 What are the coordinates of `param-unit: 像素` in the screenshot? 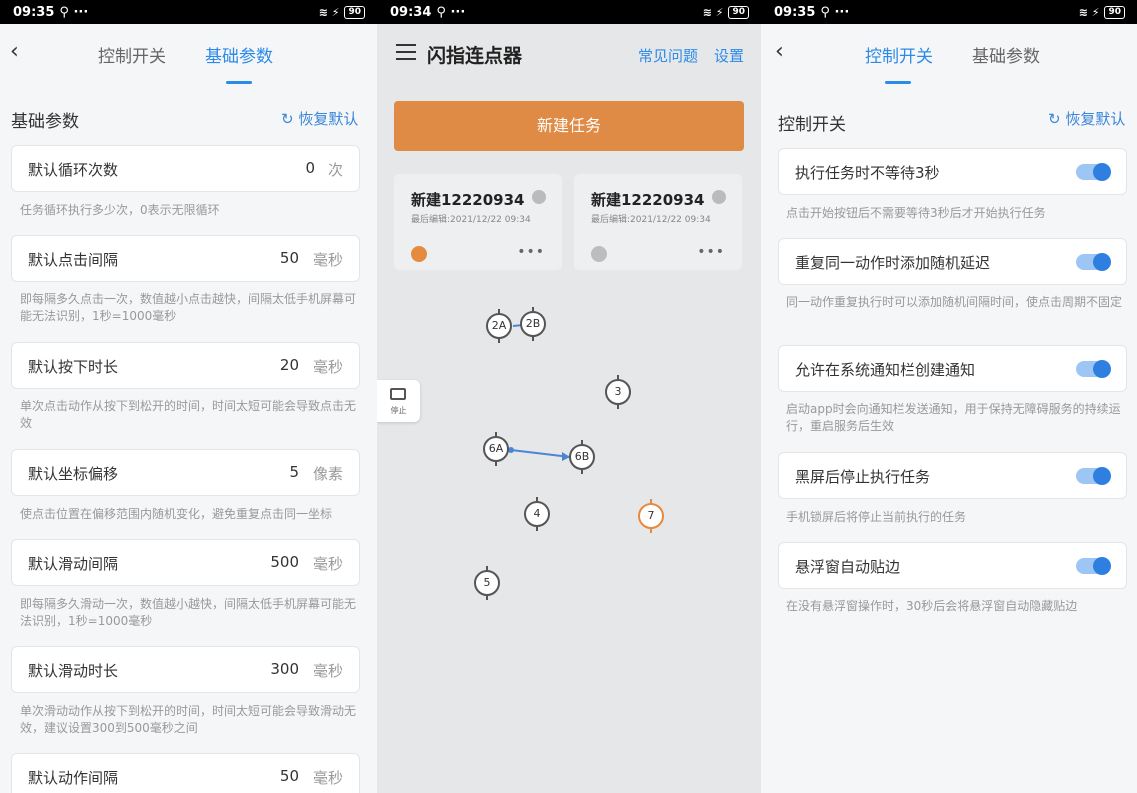 It's located at (327, 474).